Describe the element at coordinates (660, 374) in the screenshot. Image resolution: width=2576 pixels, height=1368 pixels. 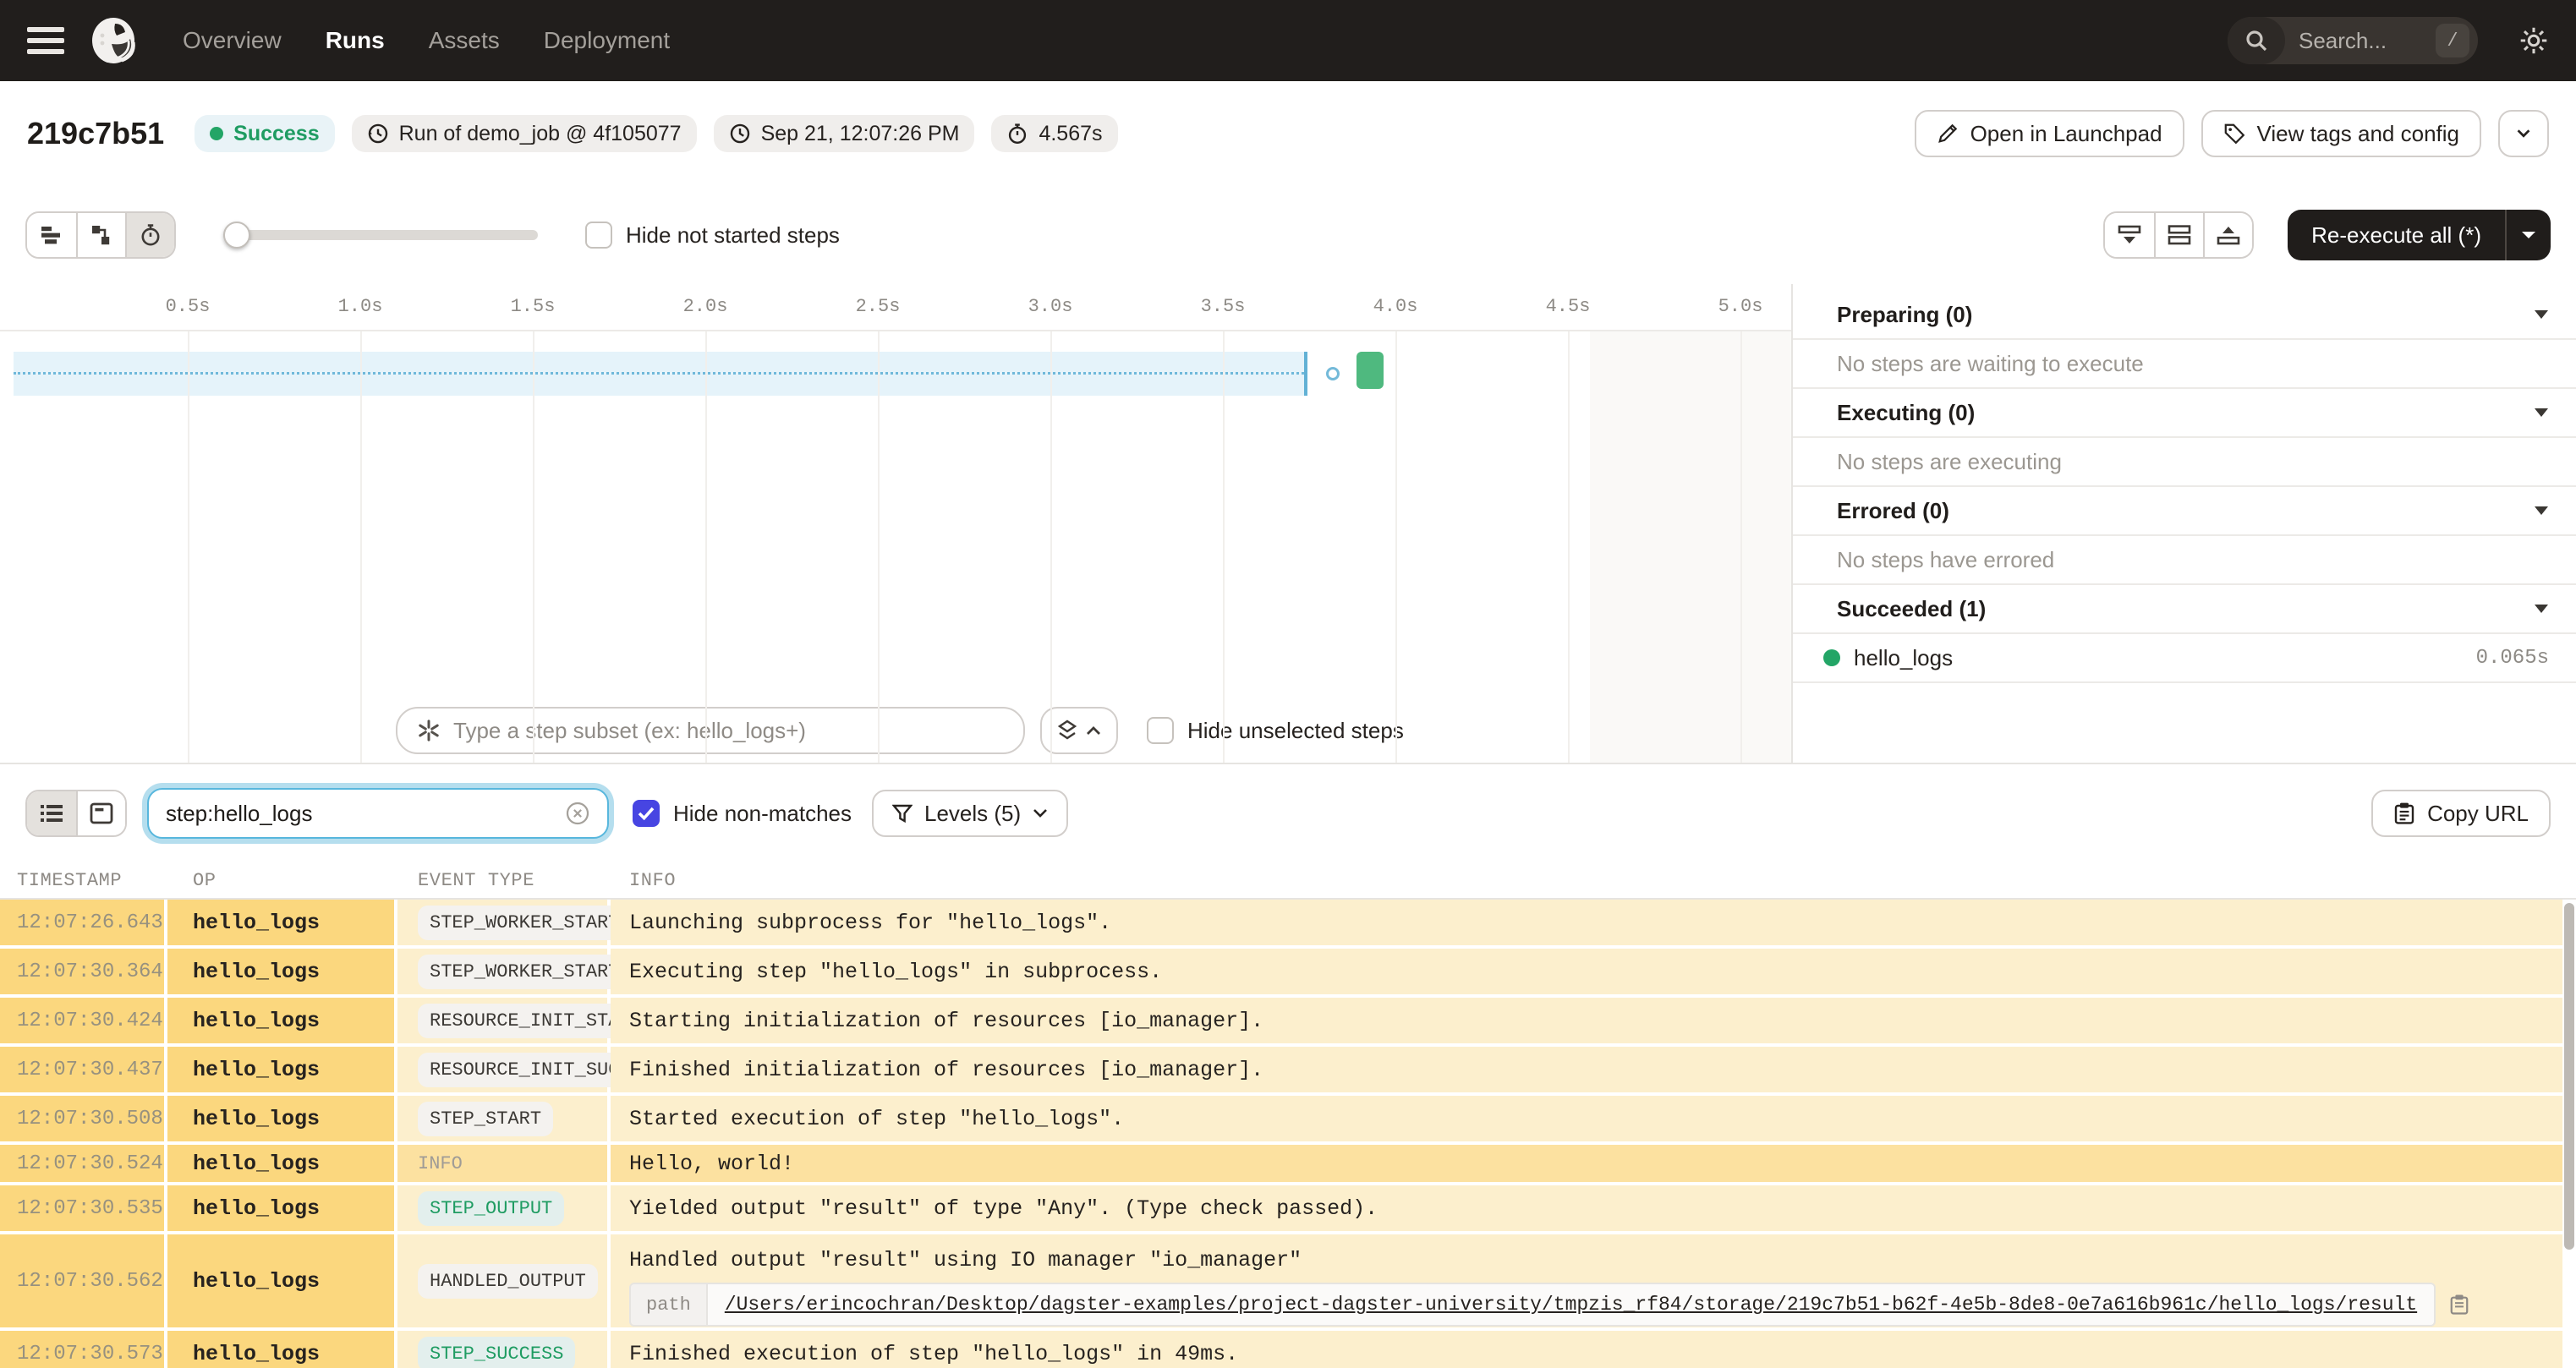
I see `step-waiting-bar` at that location.